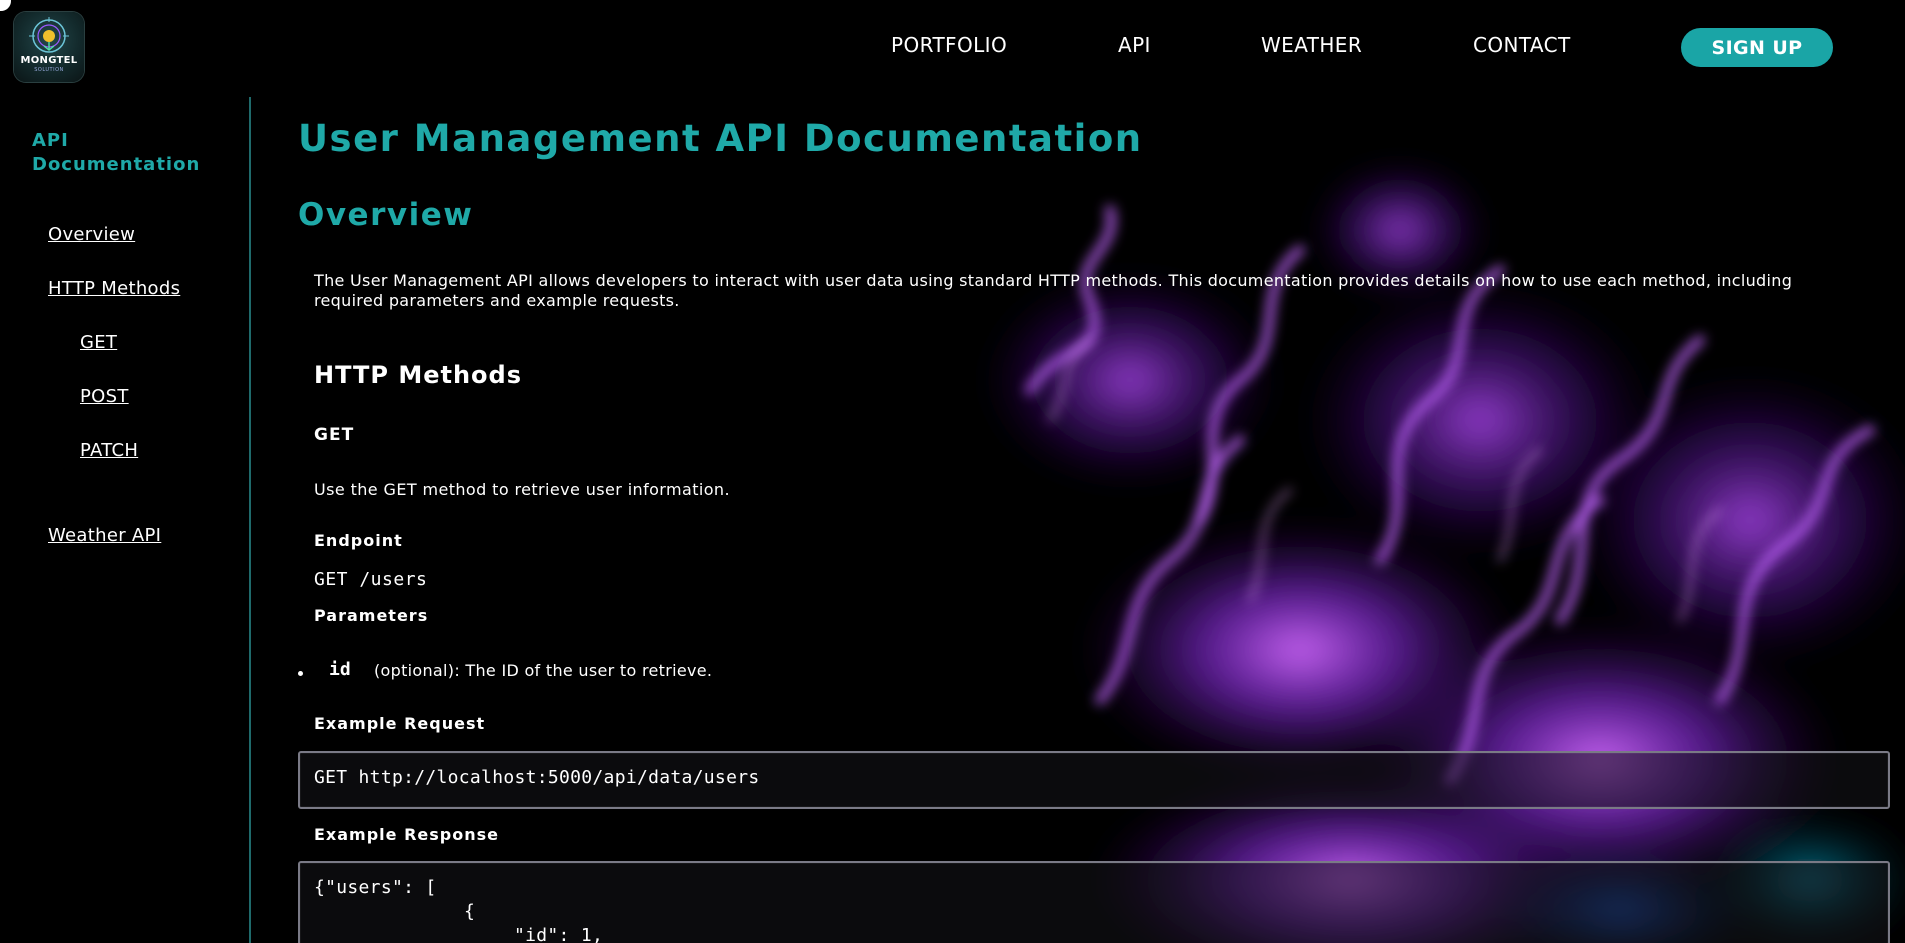  What do you see at coordinates (406, 834) in the screenshot?
I see `example-response-label: Example Response` at bounding box center [406, 834].